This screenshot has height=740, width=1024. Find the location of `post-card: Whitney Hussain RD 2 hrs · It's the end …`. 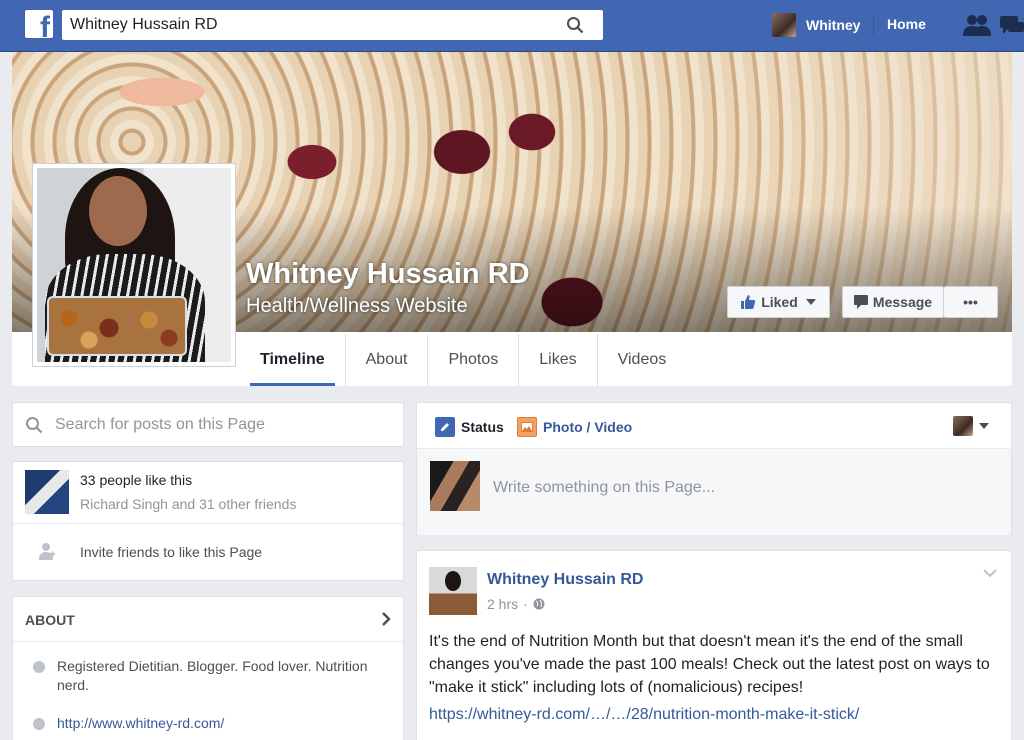

post-card: Whitney Hussain RD 2 hrs · It's the end … is located at coordinates (714, 645).